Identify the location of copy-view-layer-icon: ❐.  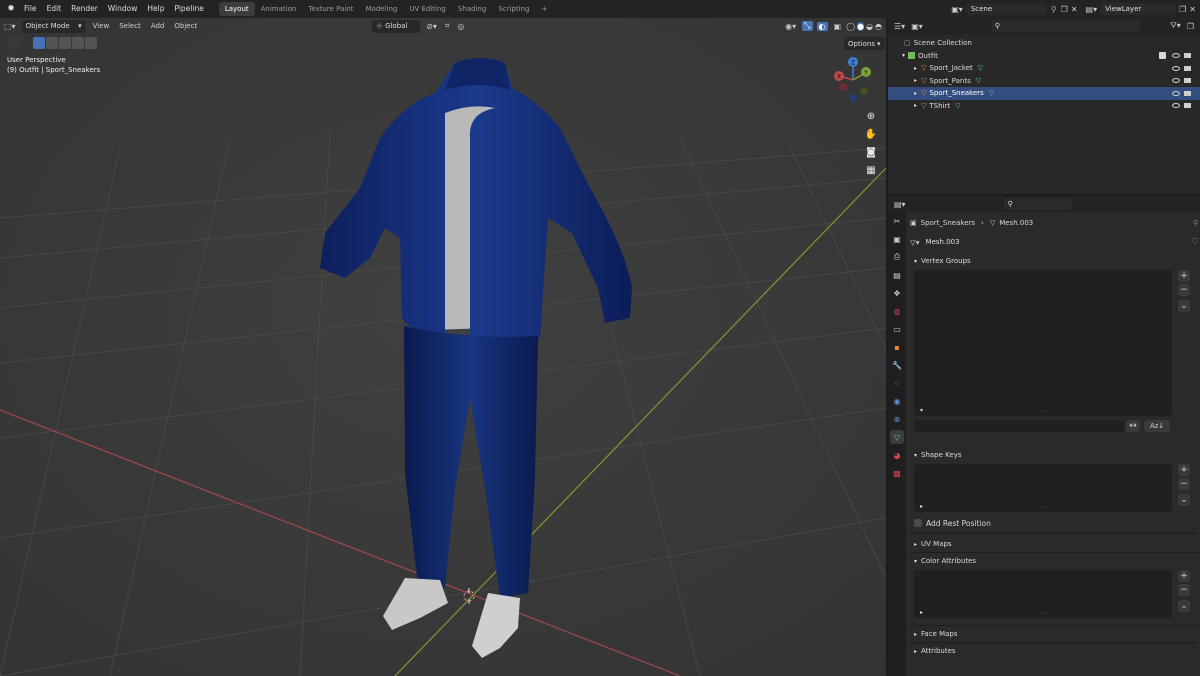
(1182, 9).